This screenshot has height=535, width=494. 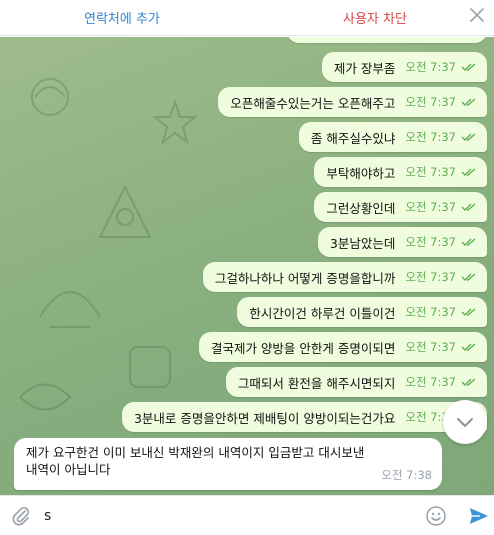 What do you see at coordinates (264, 418) in the screenshot?
I see `message-text: 3분내로 증명을안하면 제배팅이 양방이되는건가요` at bounding box center [264, 418].